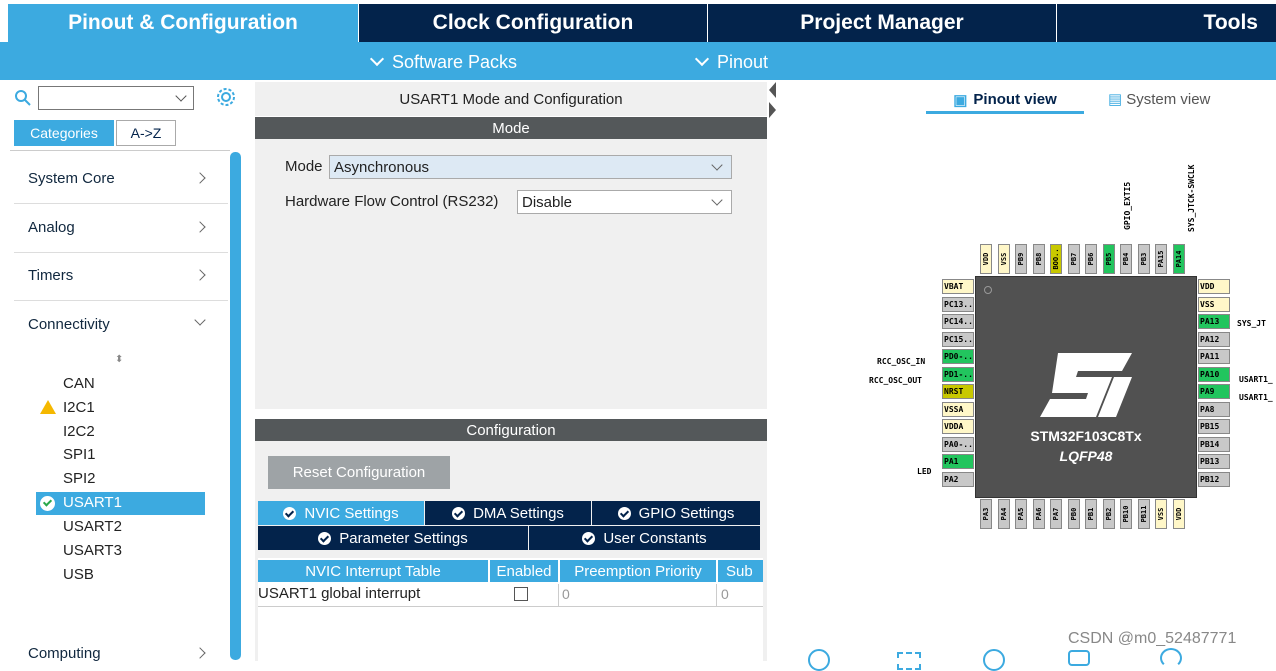  I want to click on zoom-out-icon, so click(994, 660).